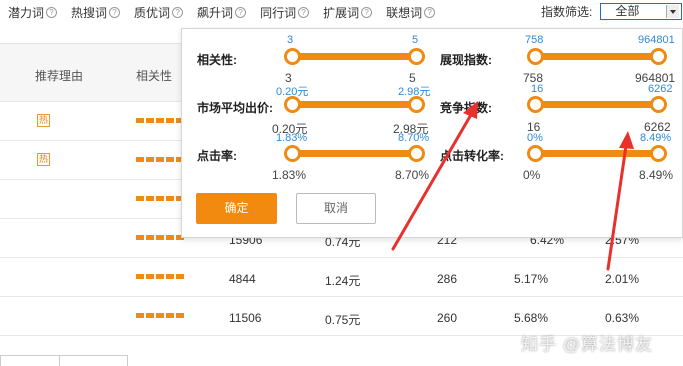 The height and width of the screenshot is (366, 683). What do you see at coordinates (447, 279) in the screenshot?
I see `competition-cell: 286` at bounding box center [447, 279].